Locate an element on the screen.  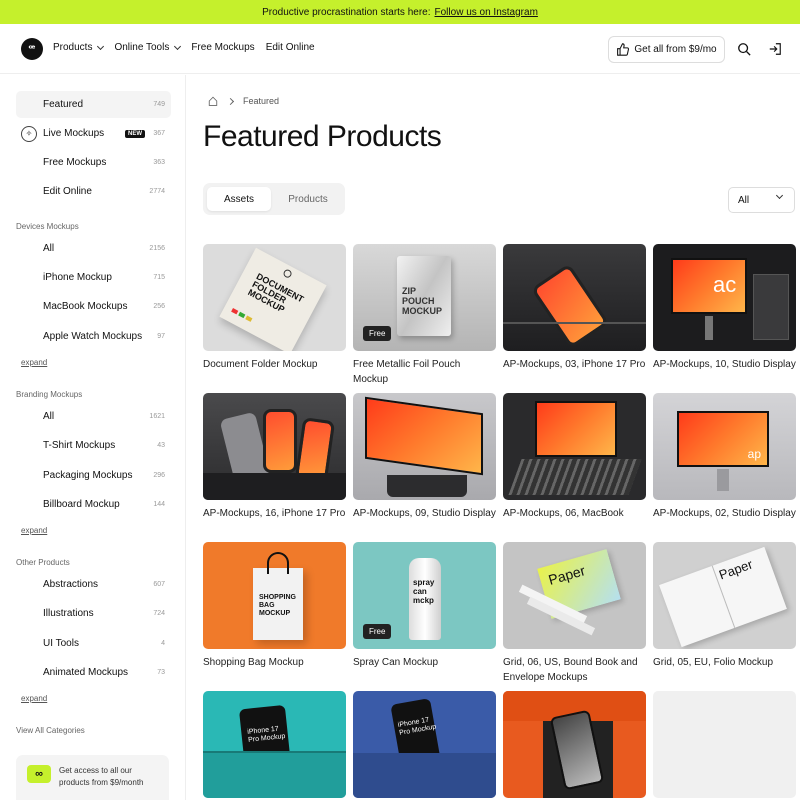
sidebar-item-packaging: Packaging Mockups 296 is located at coordinates (93, 475).